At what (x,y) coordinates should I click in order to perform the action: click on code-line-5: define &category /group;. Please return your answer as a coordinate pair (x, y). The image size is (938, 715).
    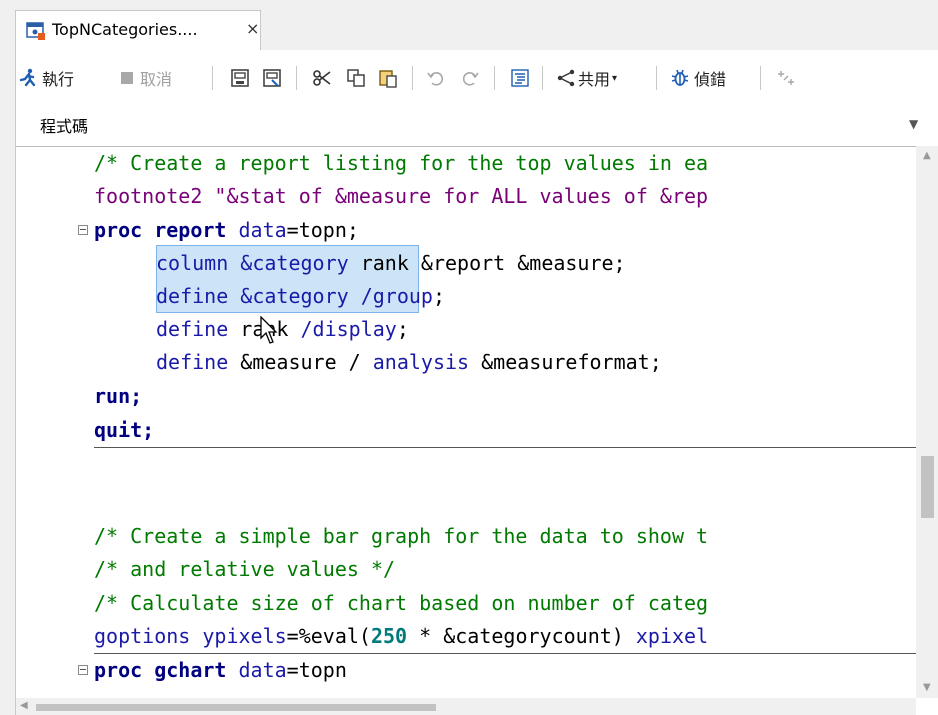
    Looking at the image, I should click on (300, 296).